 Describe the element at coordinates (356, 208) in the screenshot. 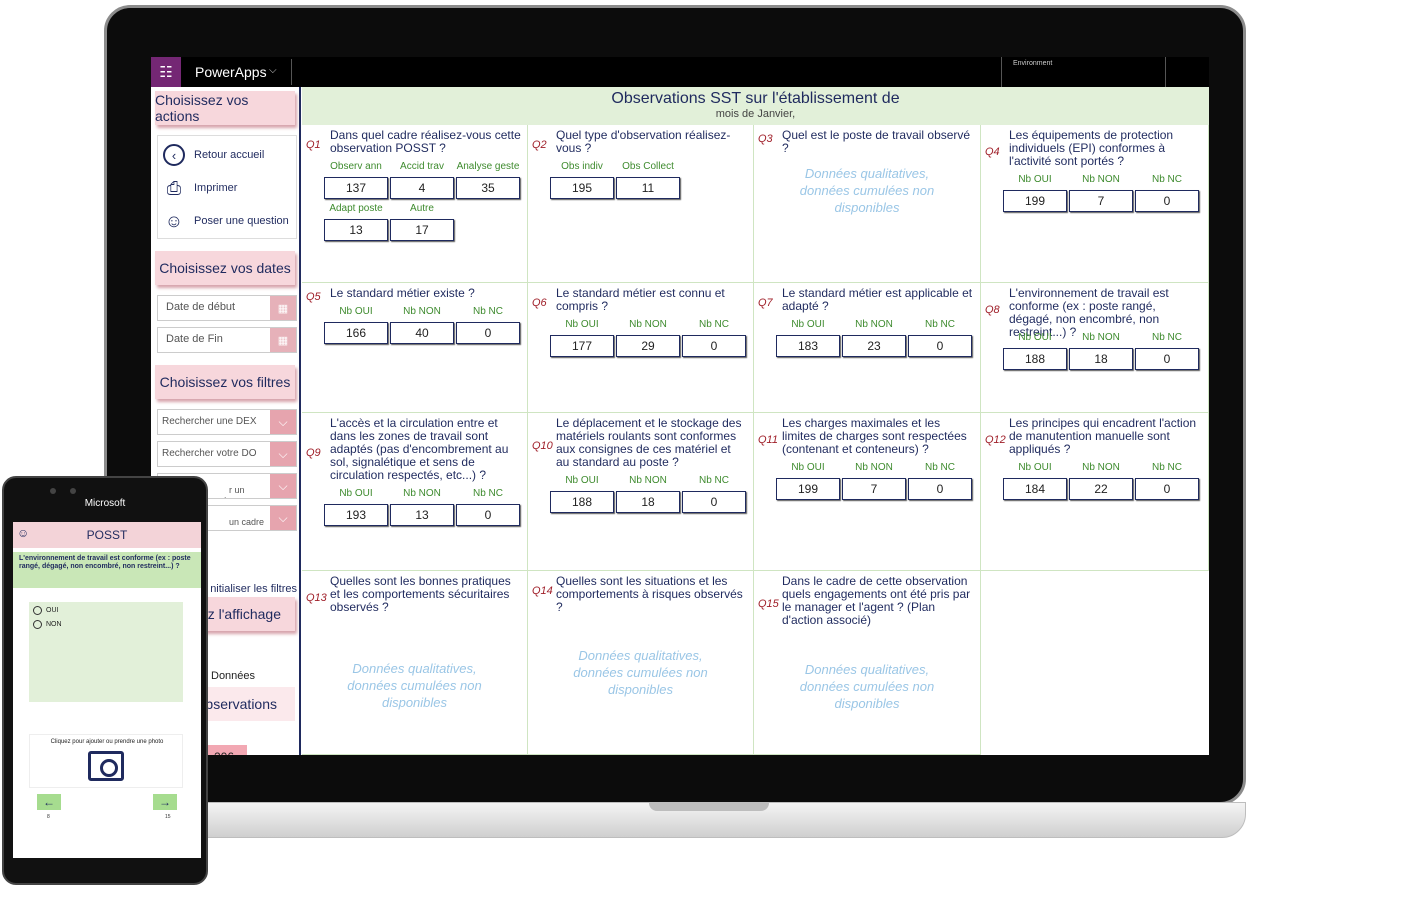

I see `count-label: Adapt poste` at that location.